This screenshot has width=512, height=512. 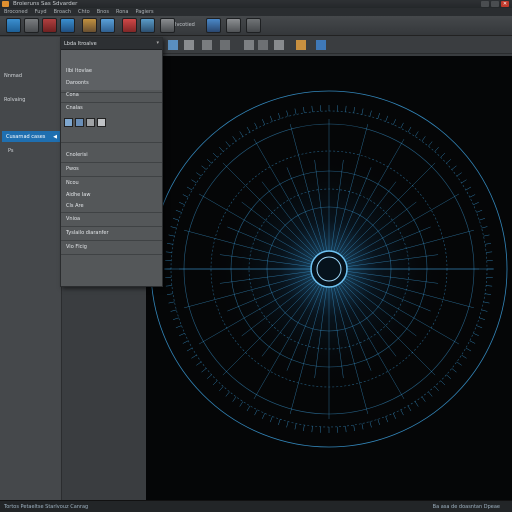 What do you see at coordinates (111, 195) in the screenshot?
I see `dropdown-item: Aidhe Iaw` at bounding box center [111, 195].